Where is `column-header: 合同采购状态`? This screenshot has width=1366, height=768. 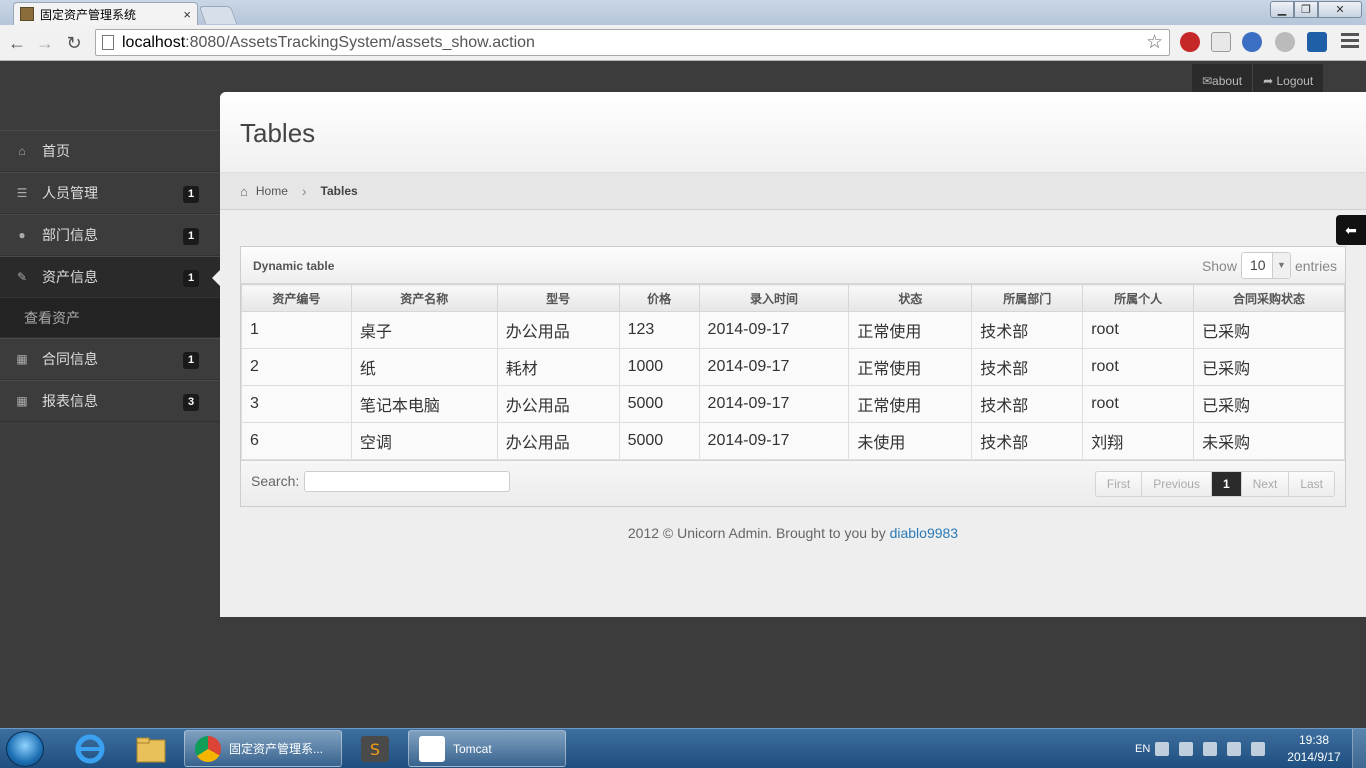 column-header: 合同采购状态 is located at coordinates (1269, 298).